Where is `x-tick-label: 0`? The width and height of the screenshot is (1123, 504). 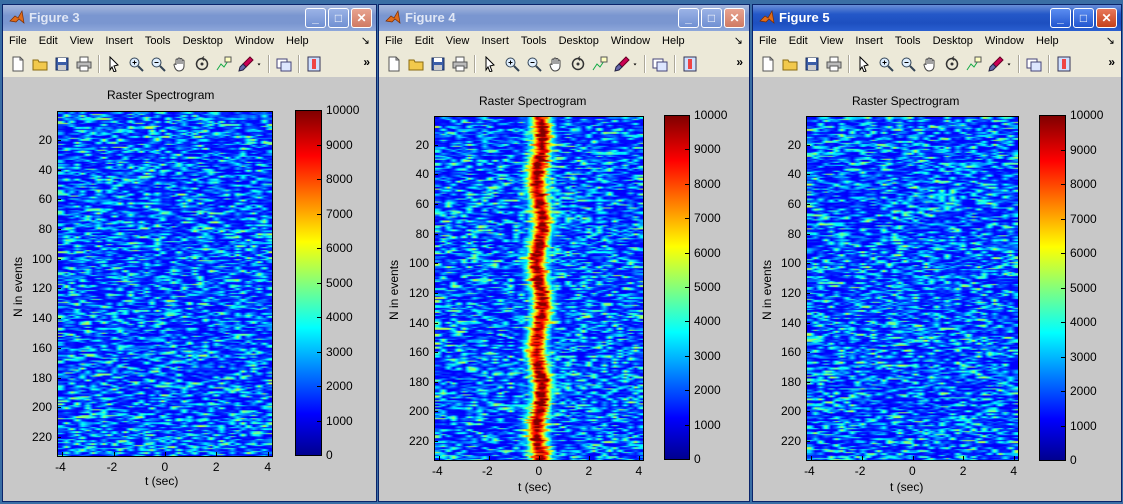
x-tick-label: 0 is located at coordinates (912, 471).